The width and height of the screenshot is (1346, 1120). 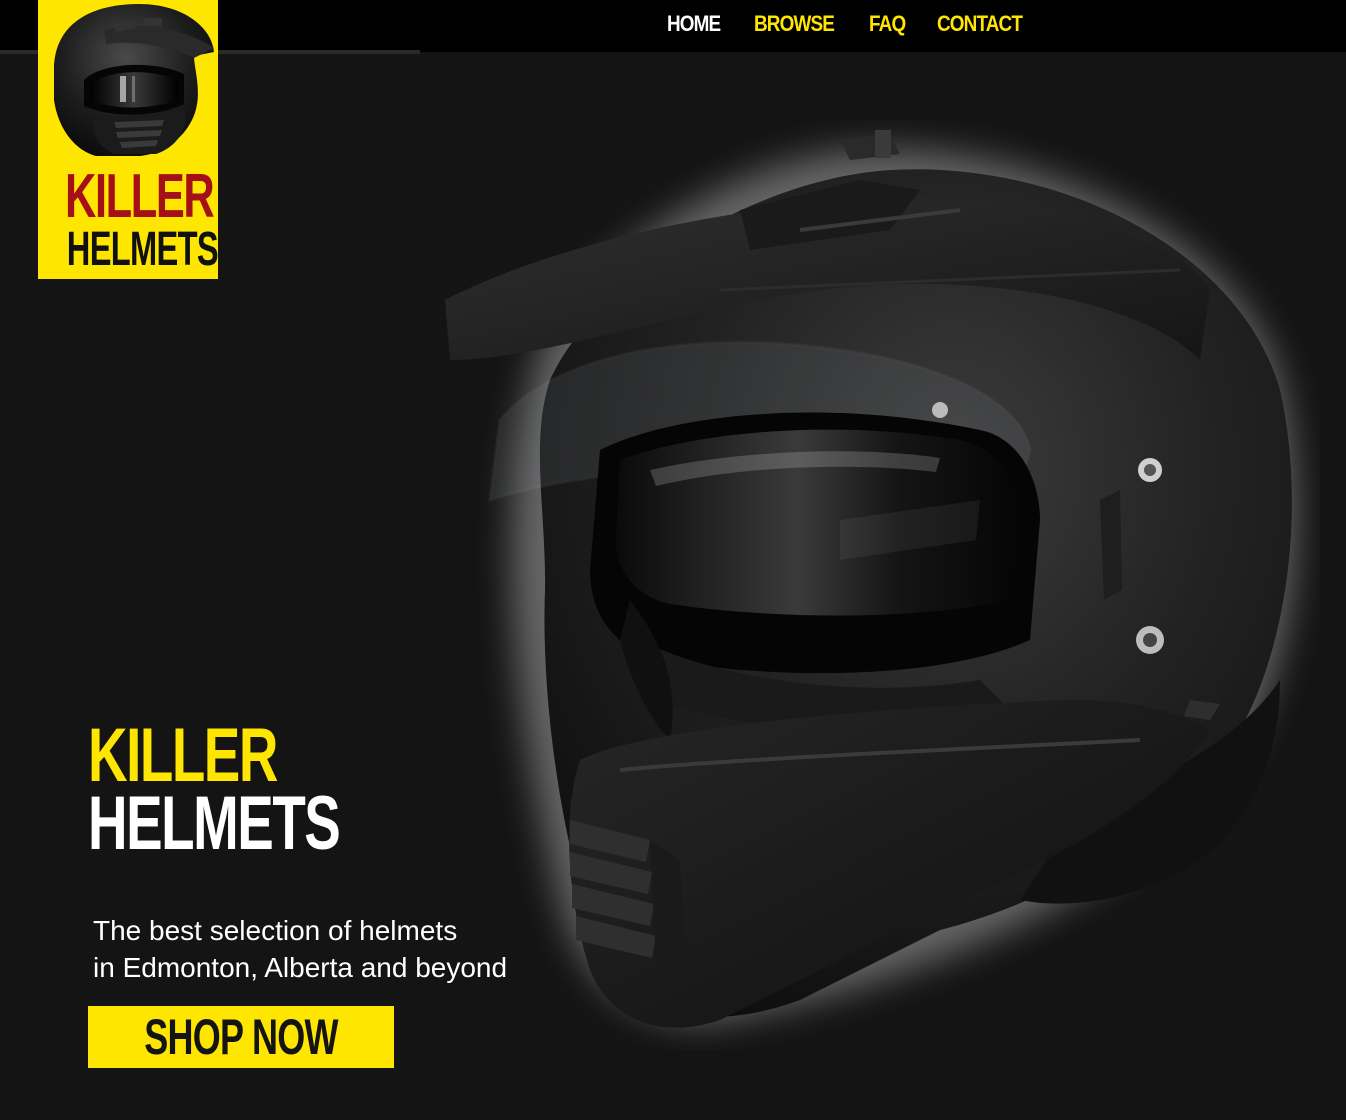 What do you see at coordinates (134, 80) in the screenshot?
I see `helmet-icon` at bounding box center [134, 80].